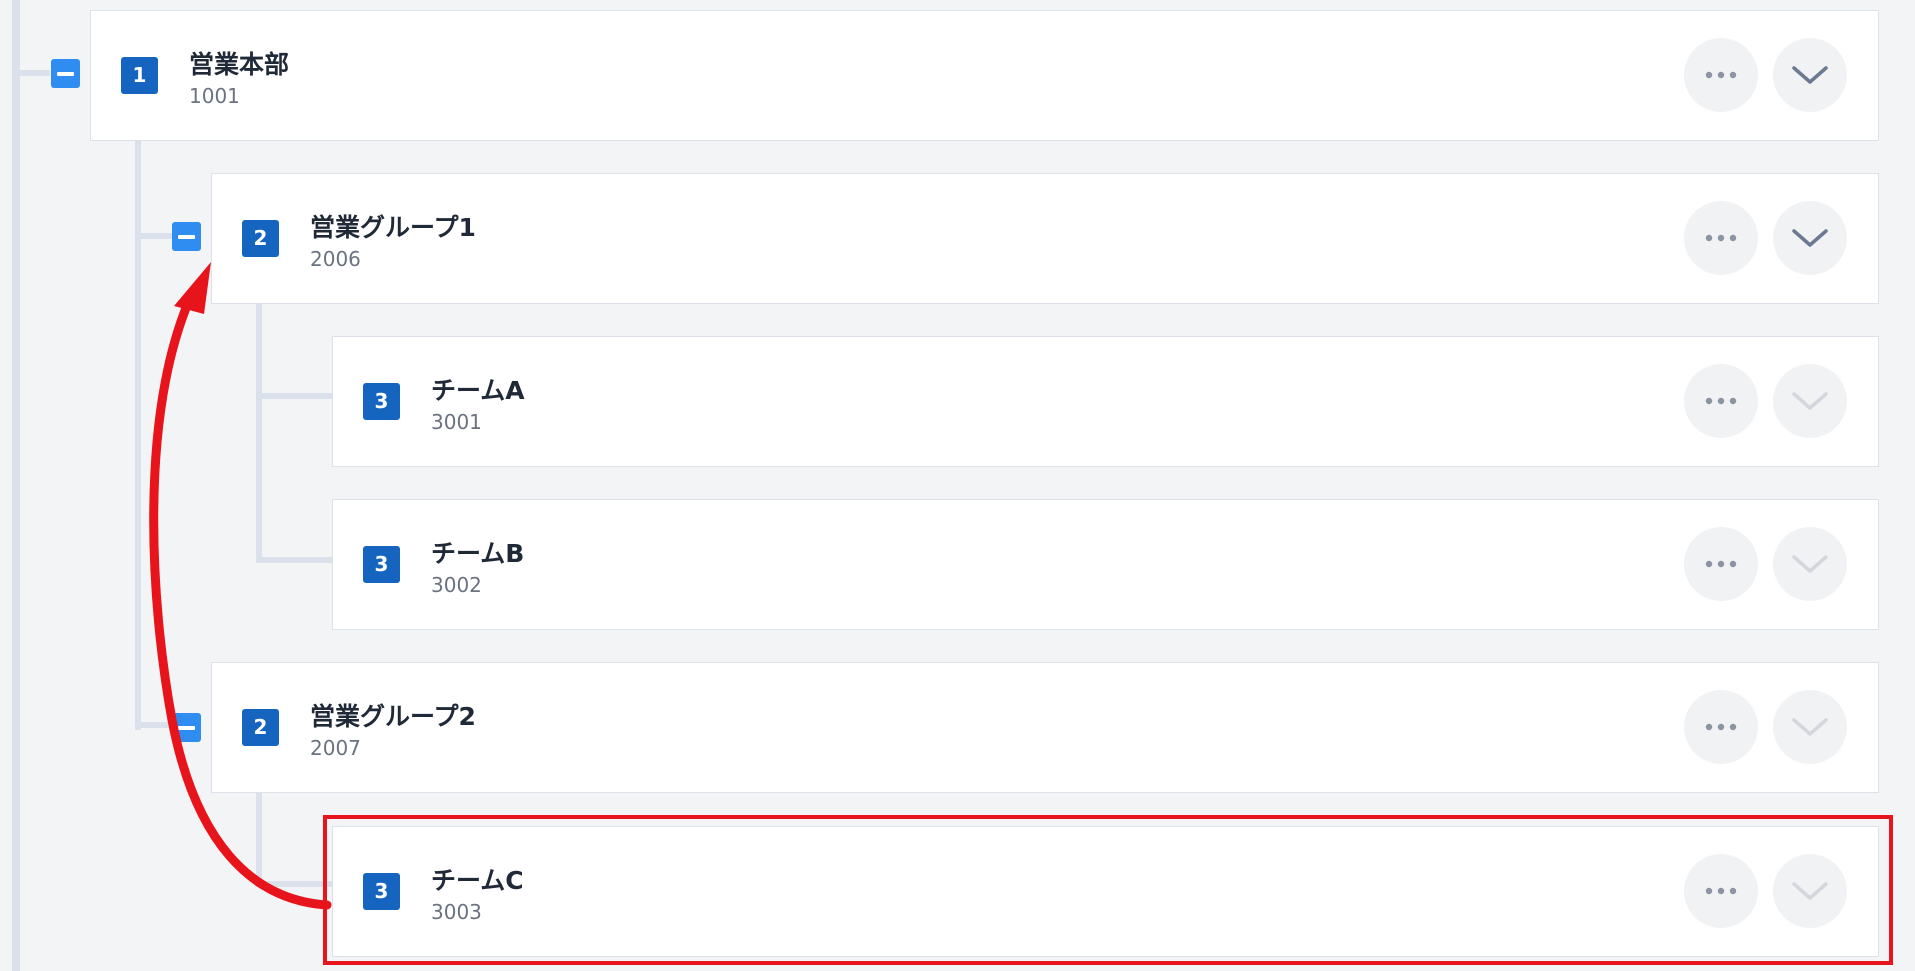 The height and width of the screenshot is (971, 1915). Describe the element at coordinates (456, 422) in the screenshot. I see `node-code: 3001` at that location.